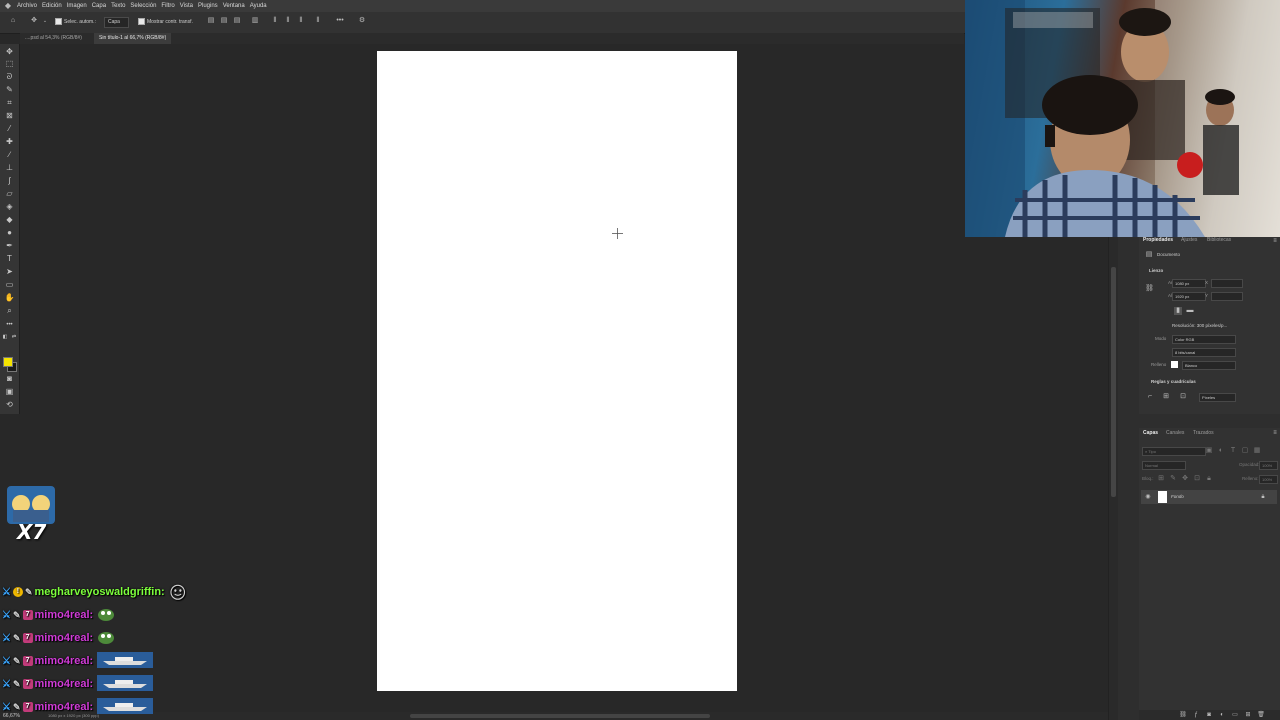  What do you see at coordinates (27, 6) in the screenshot?
I see `menu-archivo: Archivo` at bounding box center [27, 6].